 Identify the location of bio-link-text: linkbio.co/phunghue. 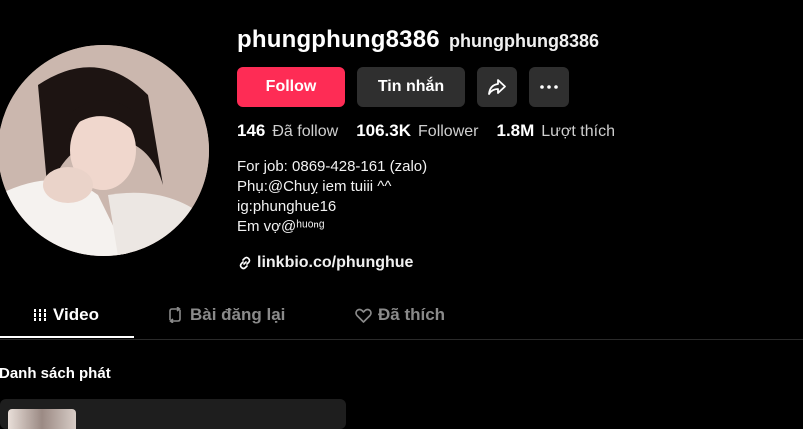
(335, 262).